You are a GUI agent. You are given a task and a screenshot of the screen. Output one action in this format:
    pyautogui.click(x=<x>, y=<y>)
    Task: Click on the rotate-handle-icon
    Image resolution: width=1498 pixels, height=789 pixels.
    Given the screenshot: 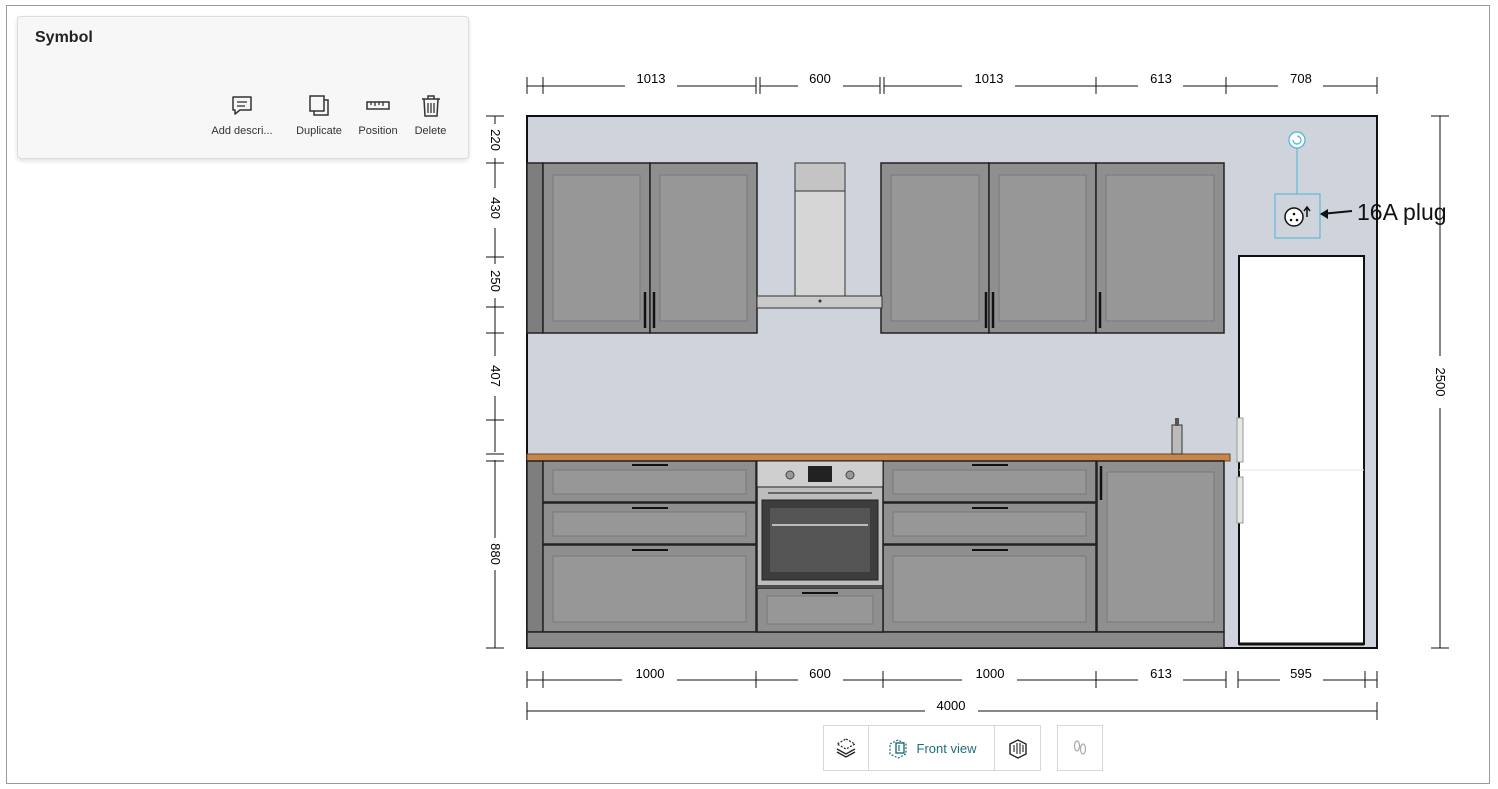 What is the action you would take?
    pyautogui.click(x=1297, y=140)
    